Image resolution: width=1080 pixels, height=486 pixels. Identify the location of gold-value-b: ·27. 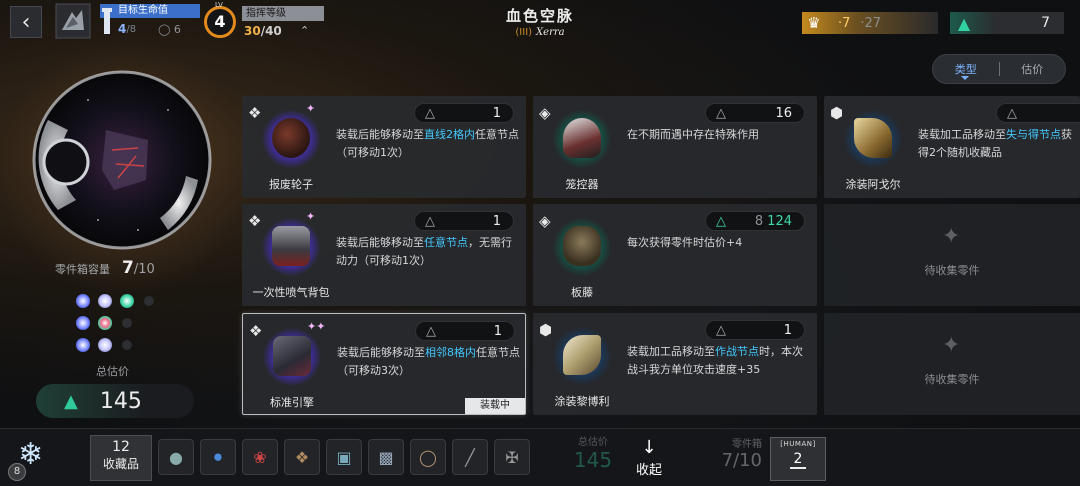
(871, 23).